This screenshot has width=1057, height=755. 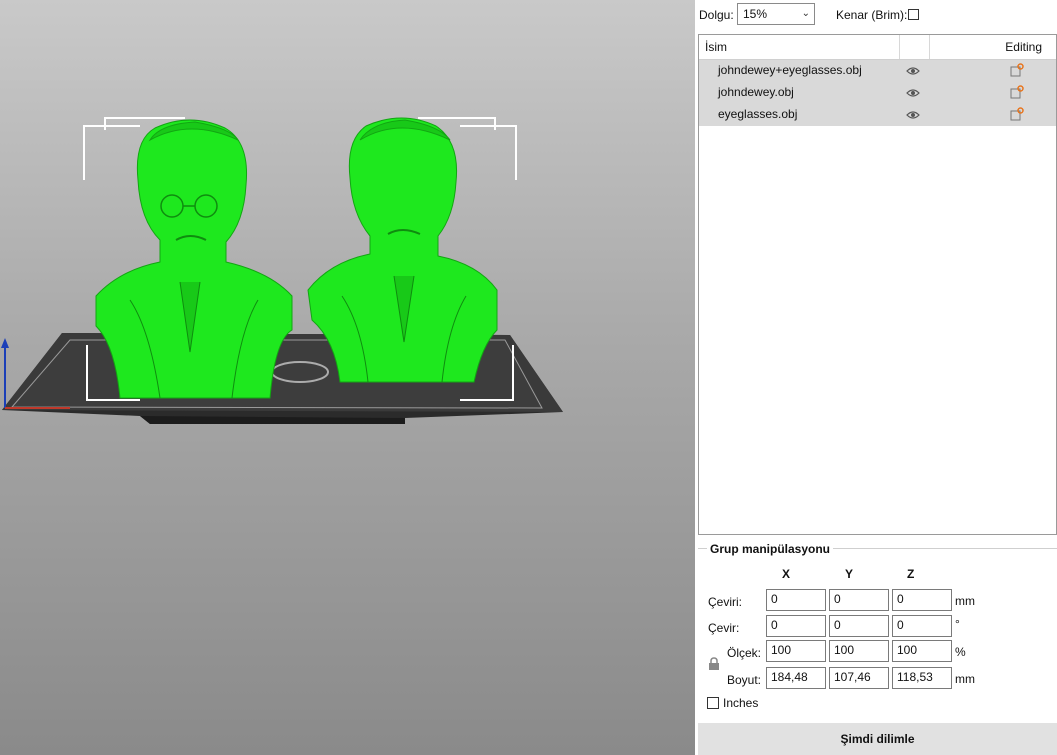 What do you see at coordinates (911, 574) in the screenshot?
I see `axis-z-label: Z` at bounding box center [911, 574].